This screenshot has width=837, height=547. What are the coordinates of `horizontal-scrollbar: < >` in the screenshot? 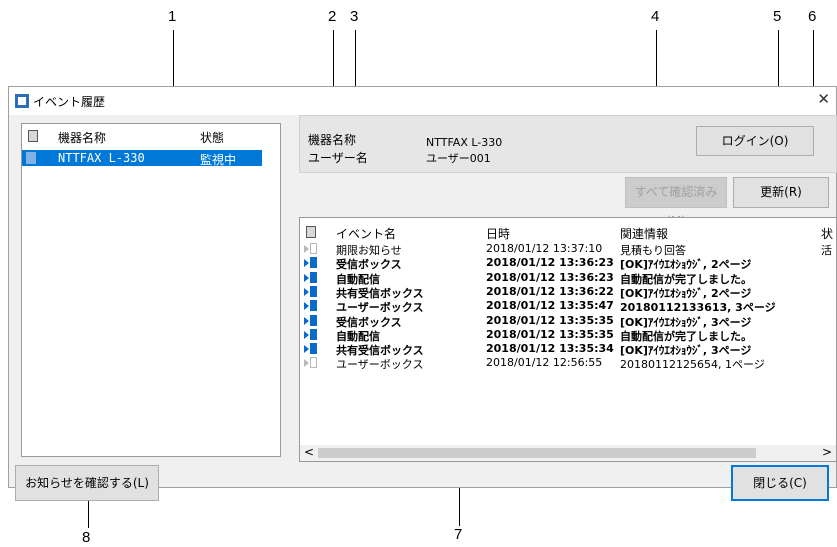 It's located at (568, 453).